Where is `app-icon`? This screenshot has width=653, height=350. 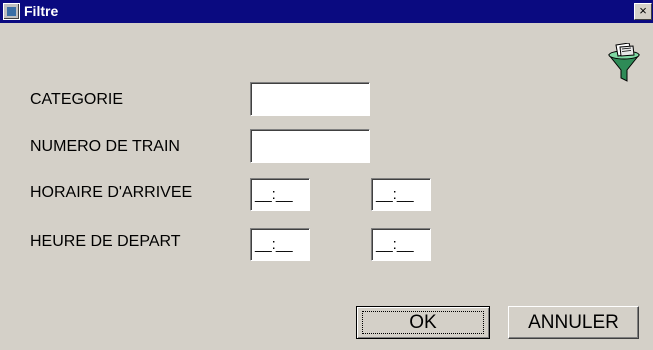
app-icon is located at coordinates (11, 11).